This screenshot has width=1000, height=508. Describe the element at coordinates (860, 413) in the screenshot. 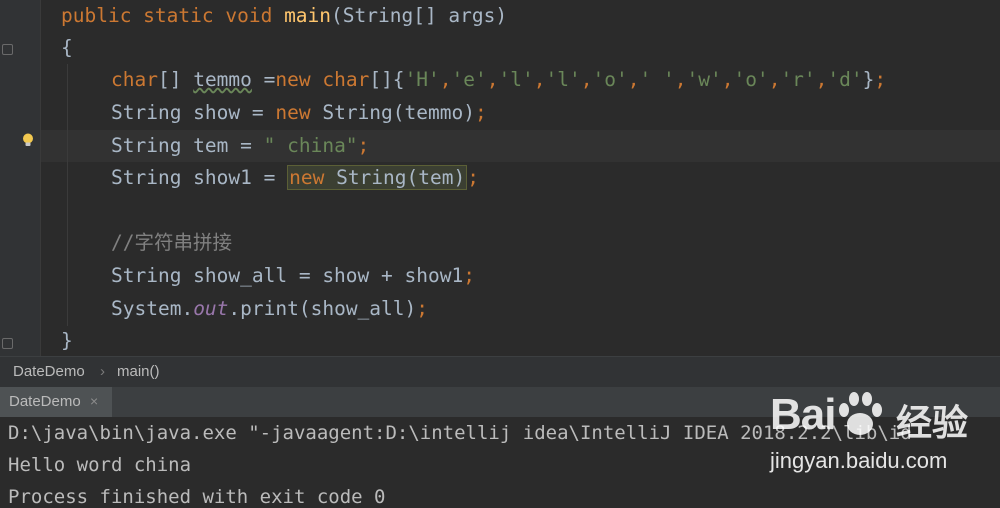

I see `paw-icon` at that location.